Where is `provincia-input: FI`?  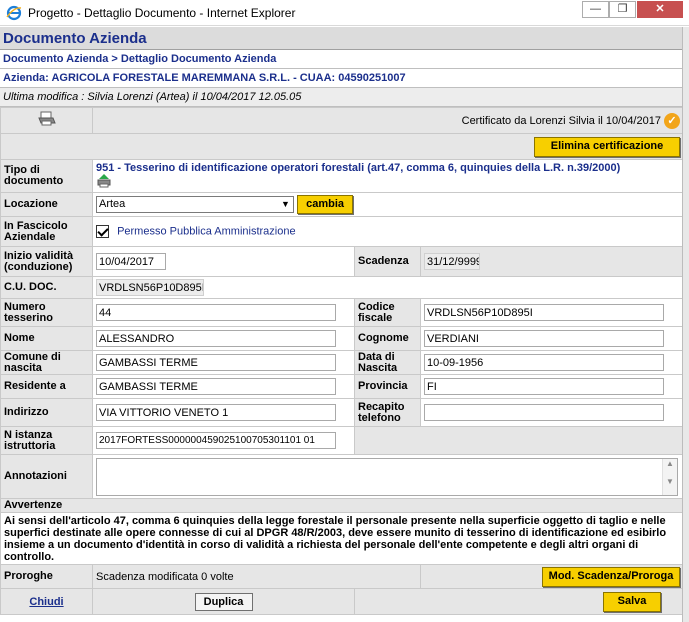 provincia-input: FI is located at coordinates (544, 386).